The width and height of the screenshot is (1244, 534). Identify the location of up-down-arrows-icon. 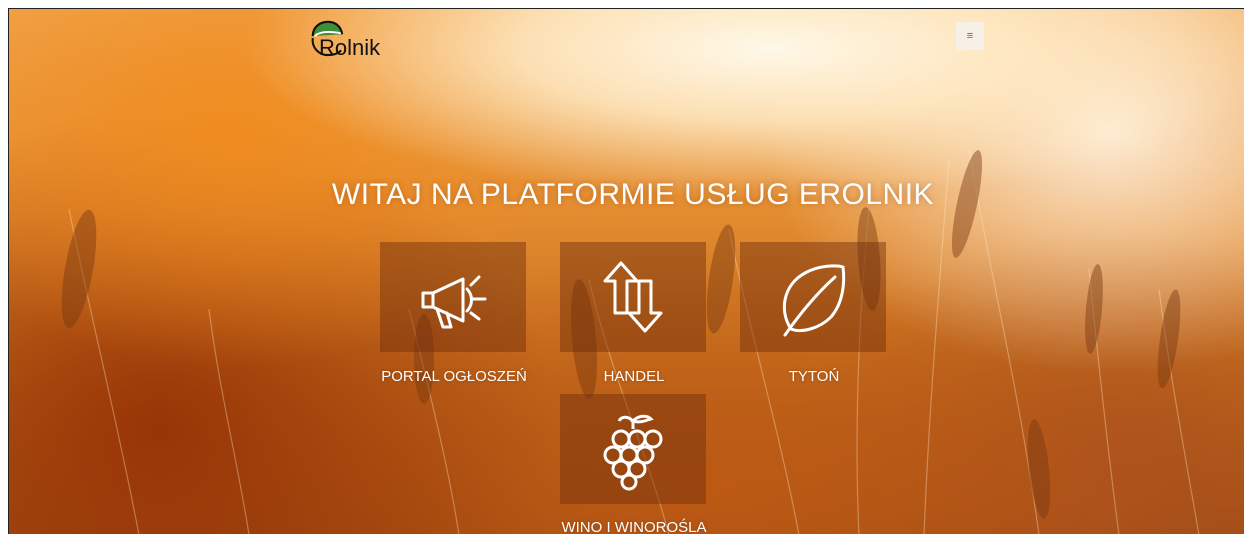
(633, 297).